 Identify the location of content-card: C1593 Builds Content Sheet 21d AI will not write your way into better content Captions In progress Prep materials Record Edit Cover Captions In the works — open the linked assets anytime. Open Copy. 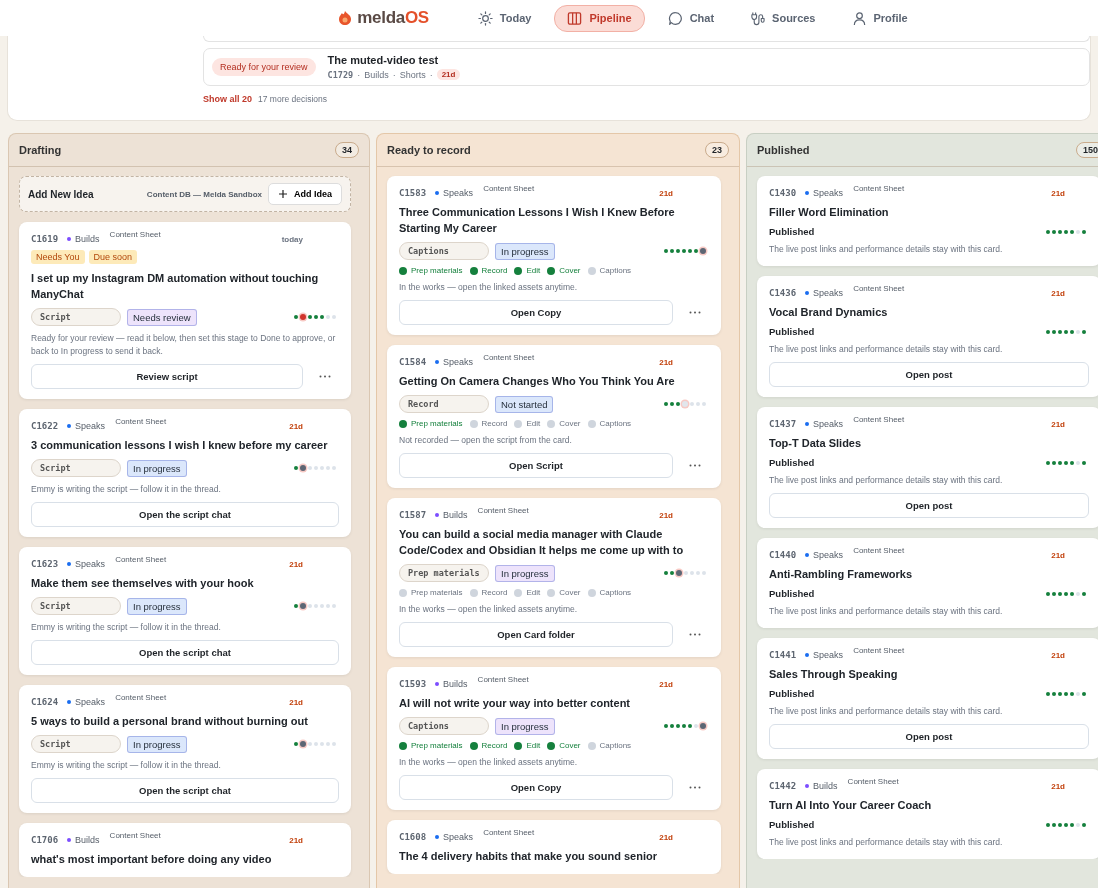
(554, 738).